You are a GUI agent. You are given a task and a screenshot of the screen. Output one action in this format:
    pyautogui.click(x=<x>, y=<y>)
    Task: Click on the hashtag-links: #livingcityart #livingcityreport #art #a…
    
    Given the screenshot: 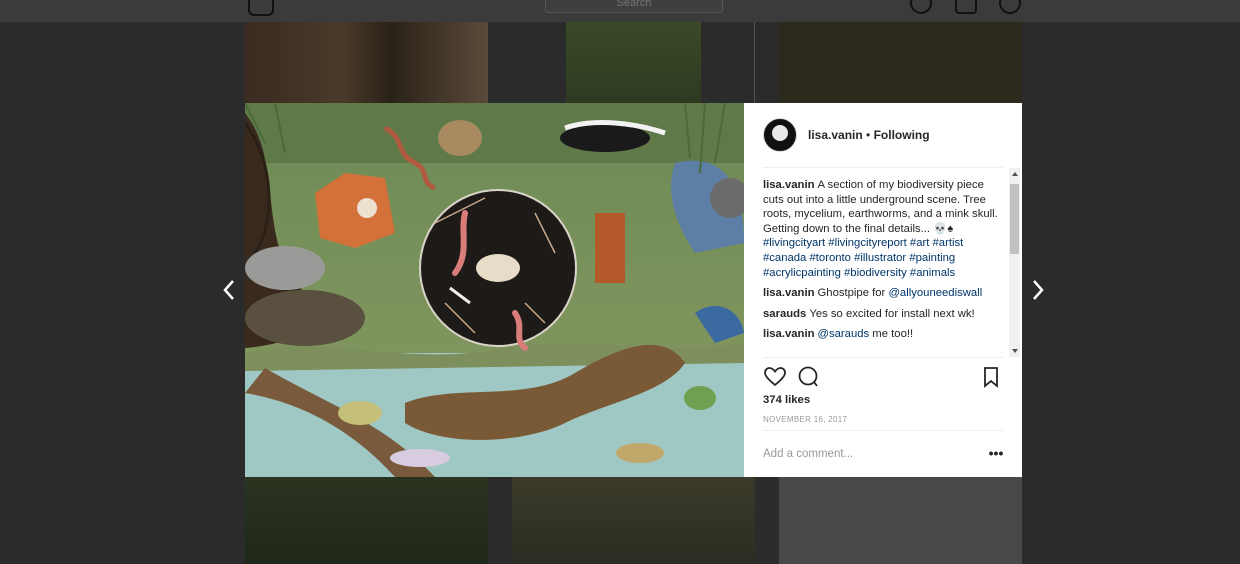 What is the action you would take?
    pyautogui.click(x=863, y=257)
    